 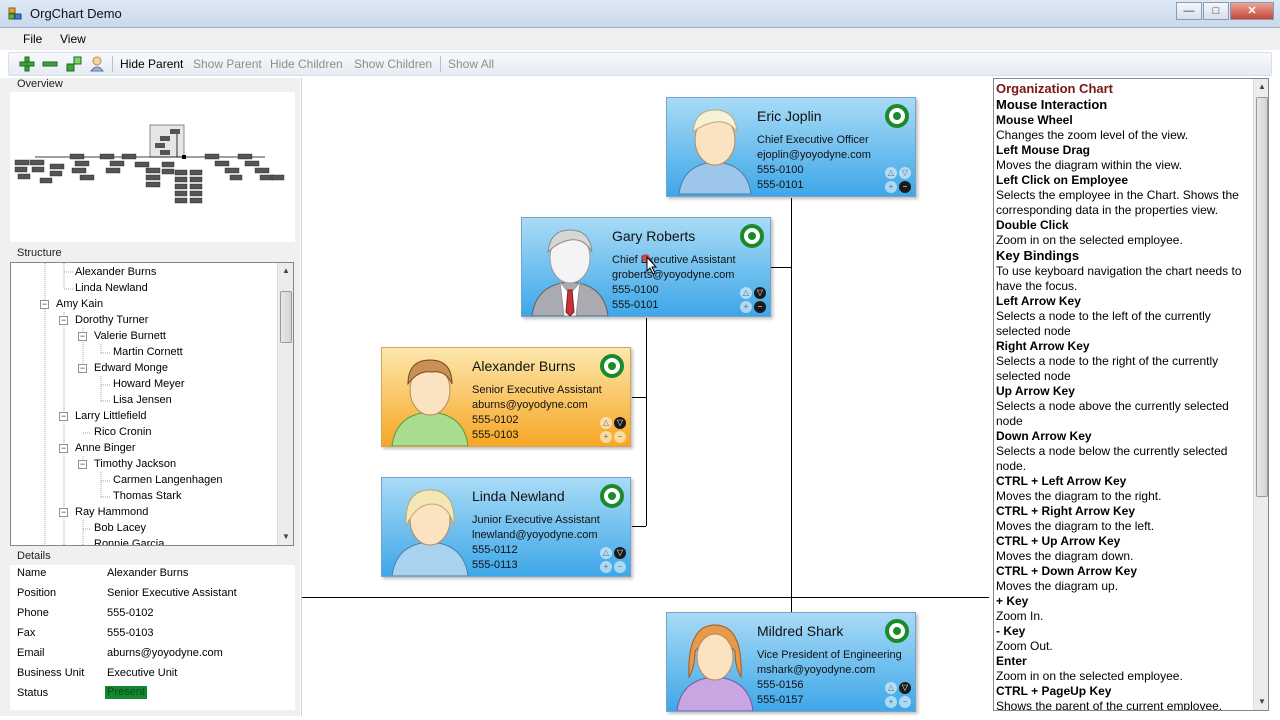 I want to click on connector-line, so click(x=781, y=267).